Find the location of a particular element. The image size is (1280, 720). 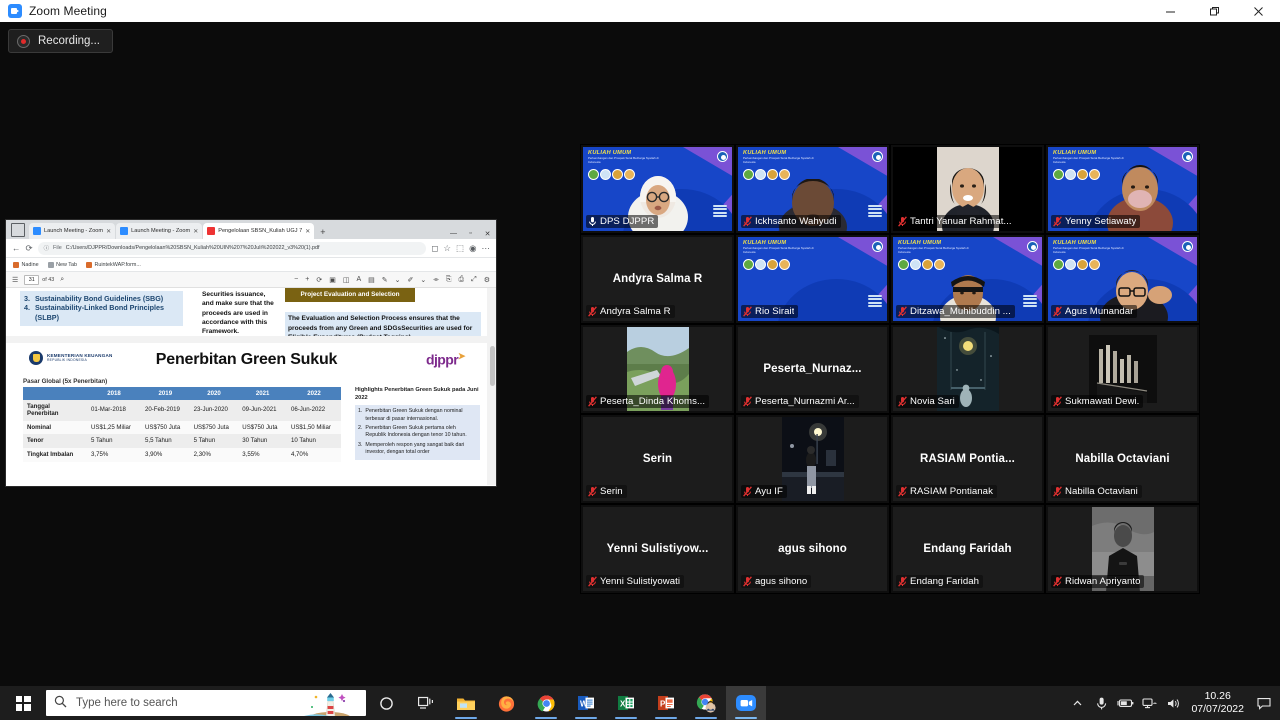

close-icon is located at coordinates (1258, 11).